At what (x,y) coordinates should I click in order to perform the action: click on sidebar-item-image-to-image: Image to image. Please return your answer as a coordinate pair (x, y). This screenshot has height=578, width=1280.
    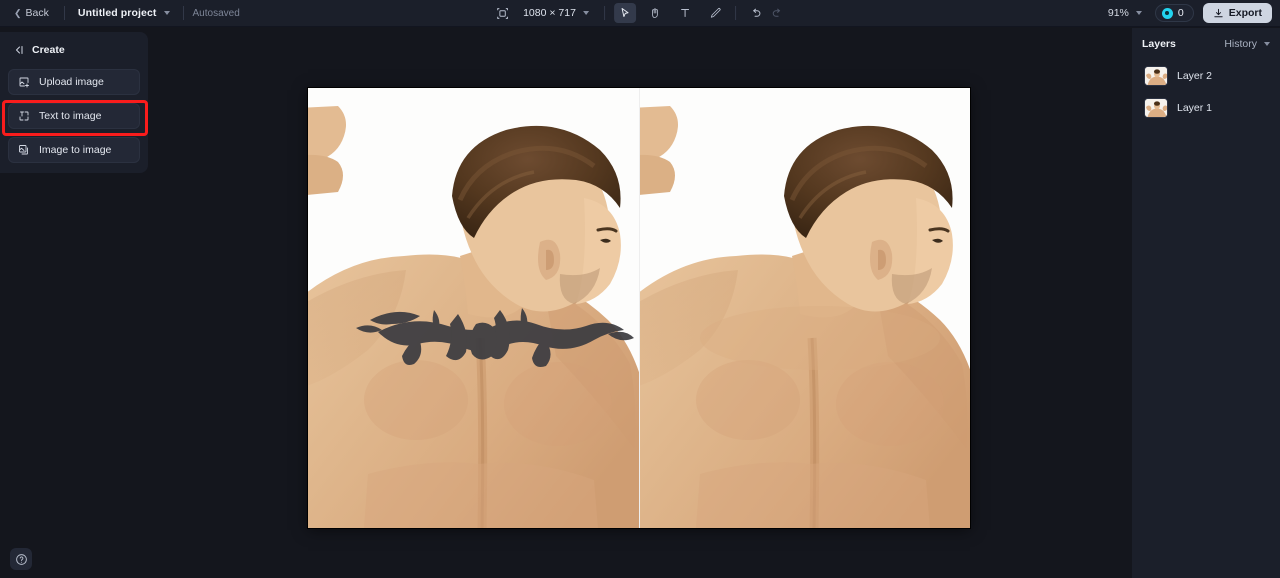
    Looking at the image, I should click on (74, 150).